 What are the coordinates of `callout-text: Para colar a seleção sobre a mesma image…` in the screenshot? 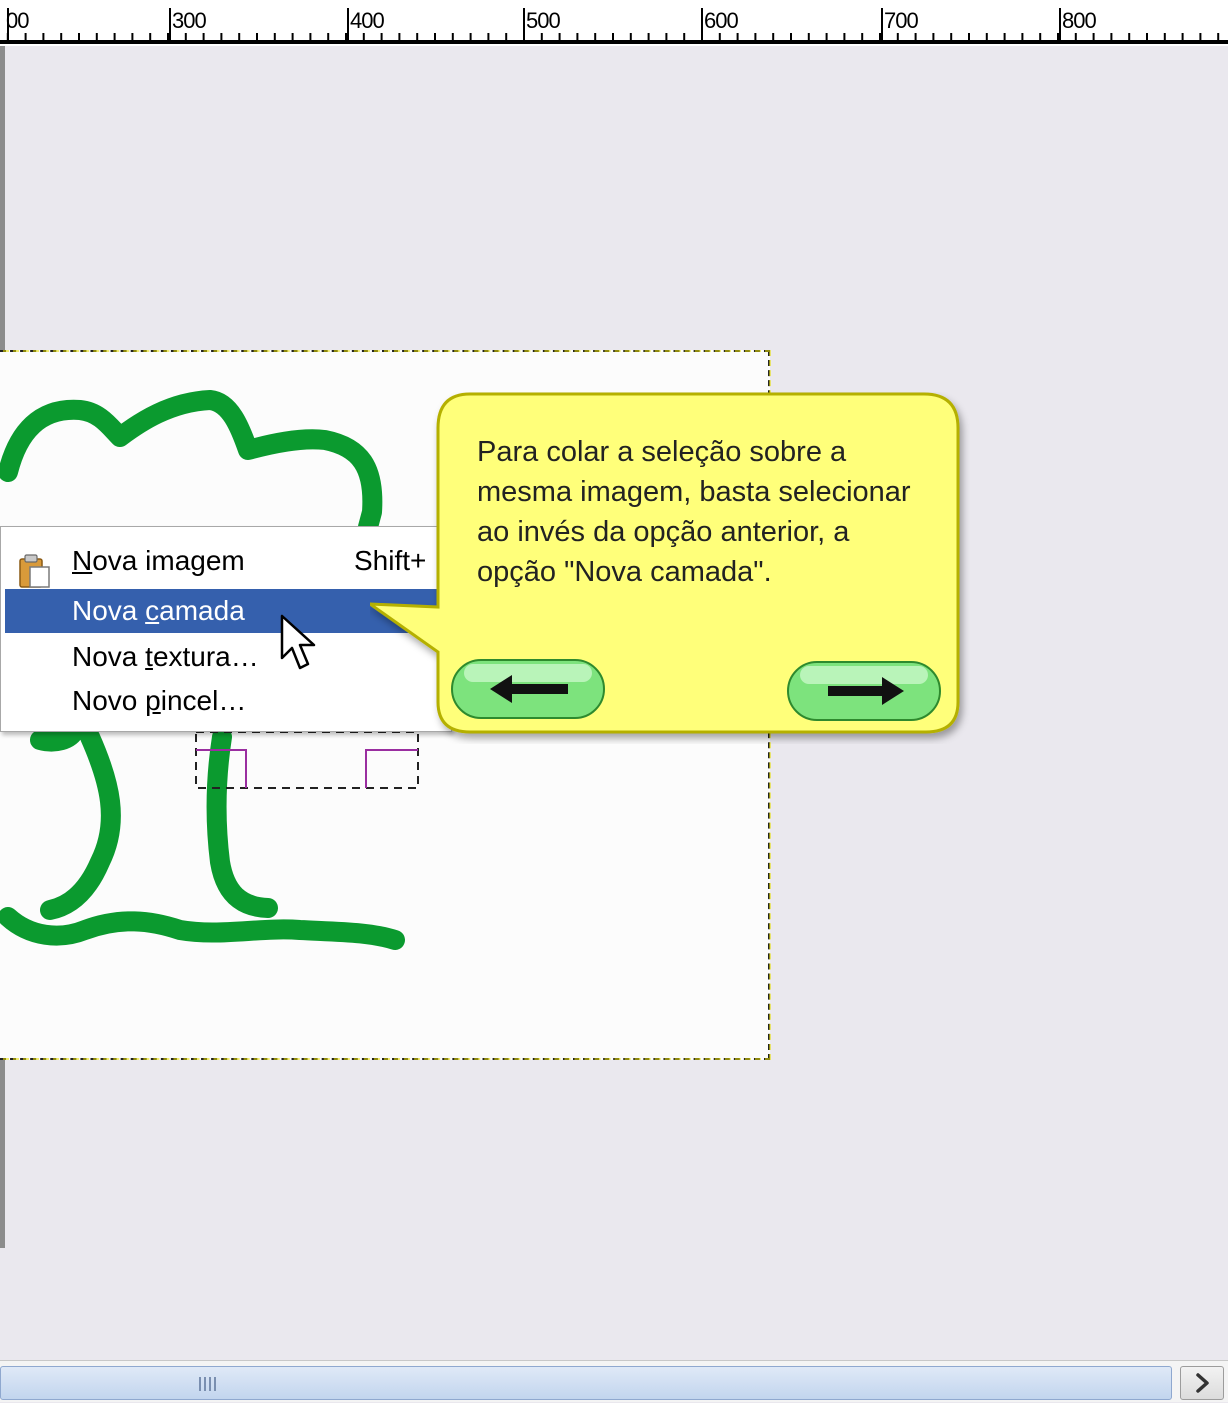 It's located at (694, 512).